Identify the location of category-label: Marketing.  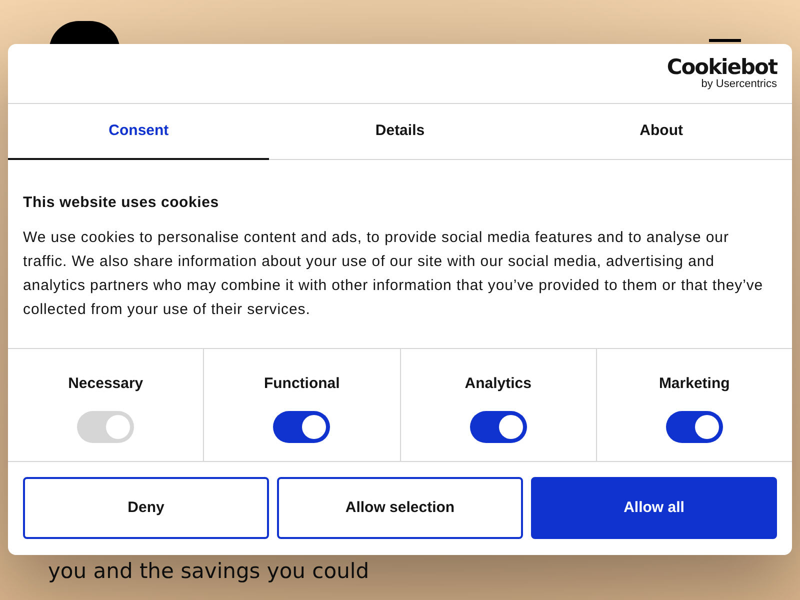
(694, 384).